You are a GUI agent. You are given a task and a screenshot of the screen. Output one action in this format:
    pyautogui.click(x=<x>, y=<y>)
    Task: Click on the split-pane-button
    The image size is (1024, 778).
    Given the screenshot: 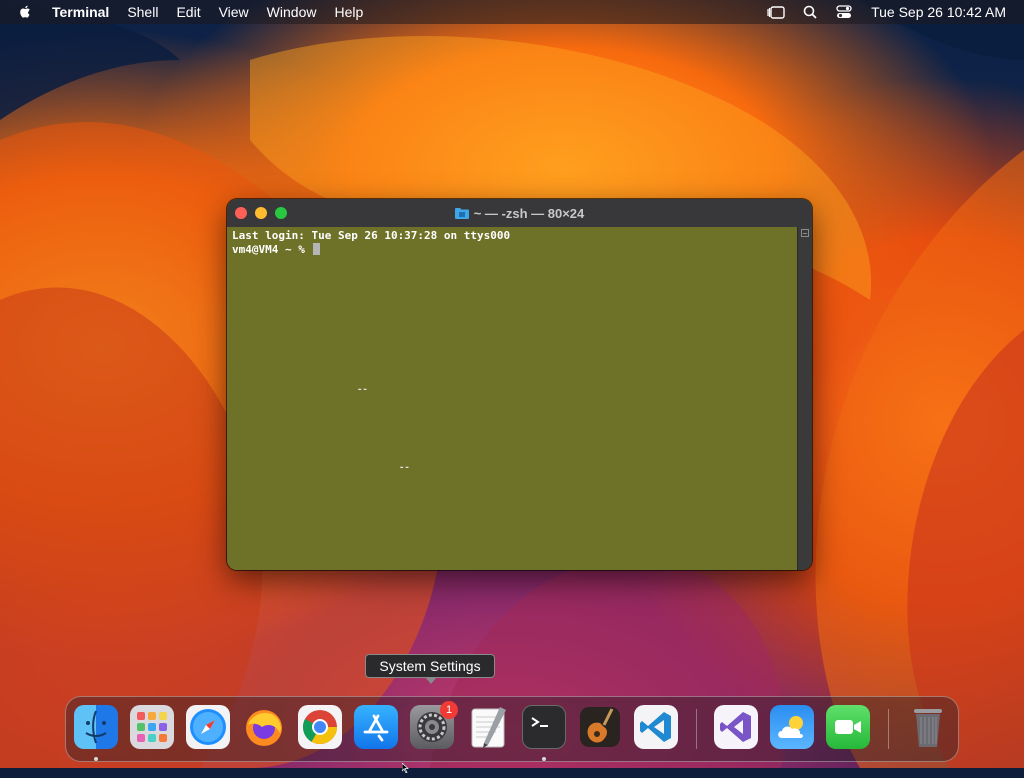 What is the action you would take?
    pyautogui.click(x=805, y=233)
    